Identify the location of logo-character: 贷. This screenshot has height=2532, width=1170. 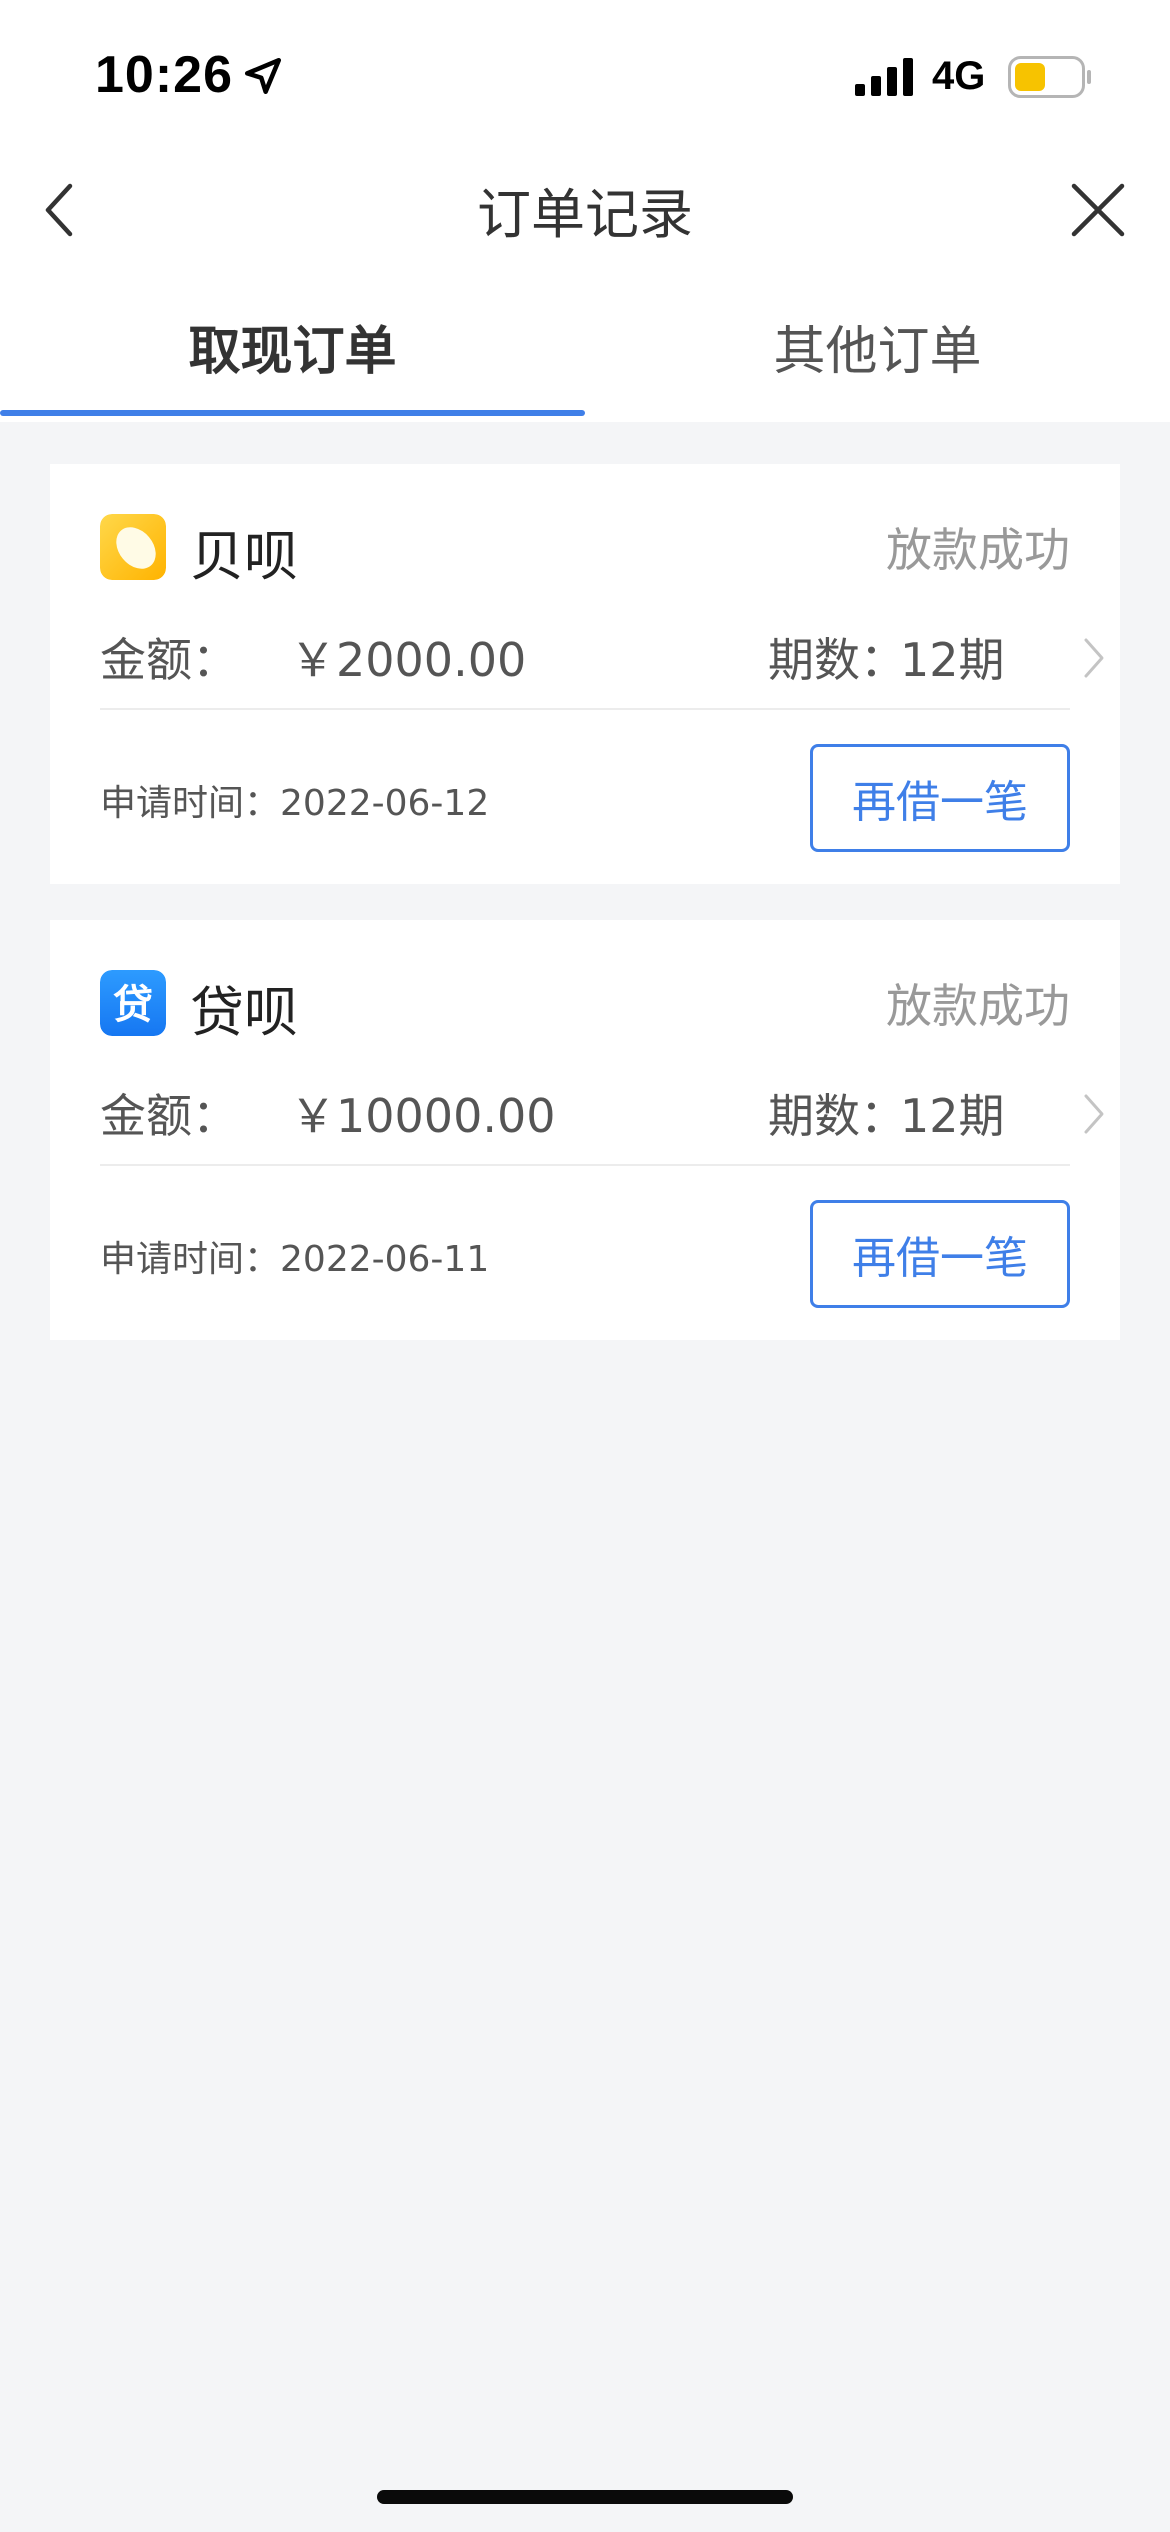
(133, 1005).